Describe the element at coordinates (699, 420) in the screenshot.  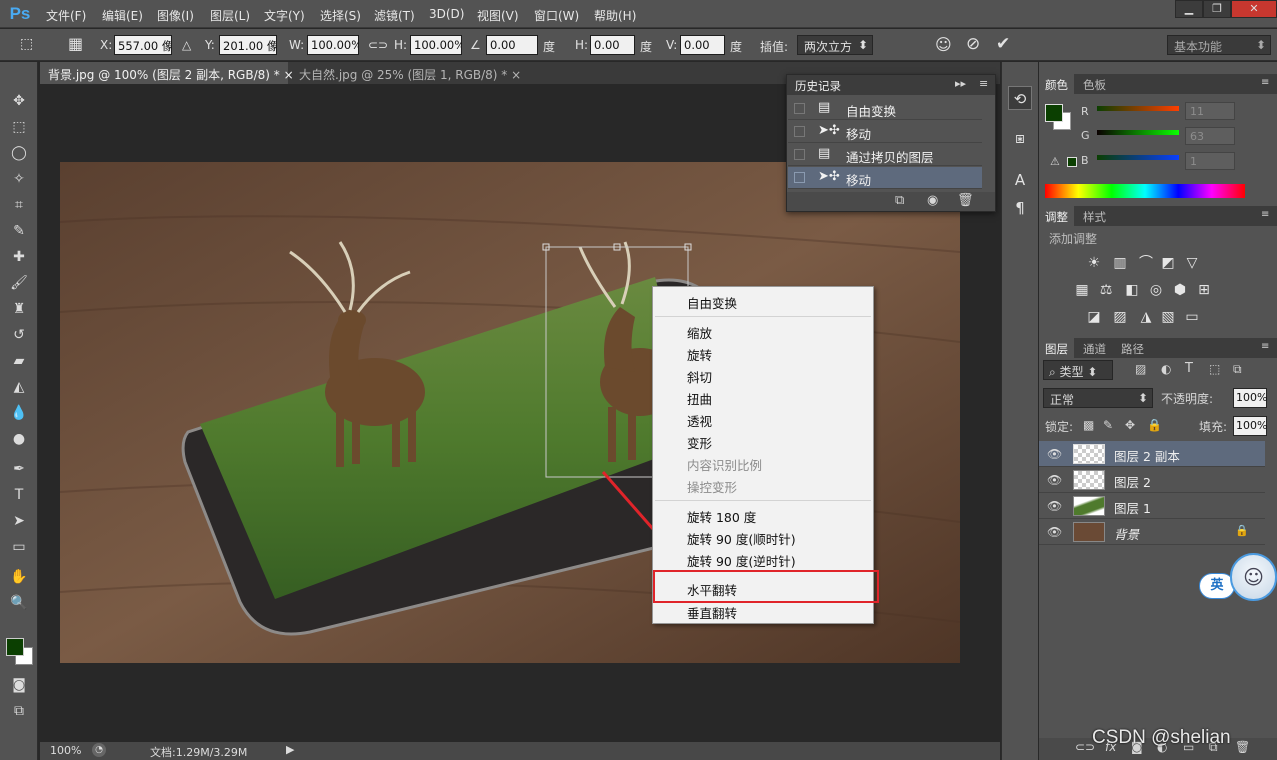
I see `menu-item-perspective: 透视` at that location.